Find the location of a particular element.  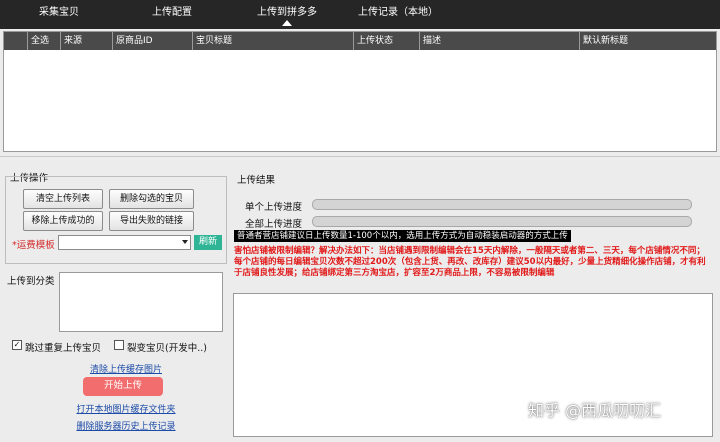

tab-upload-pdd: 上传到拼多多 is located at coordinates (287, 13).